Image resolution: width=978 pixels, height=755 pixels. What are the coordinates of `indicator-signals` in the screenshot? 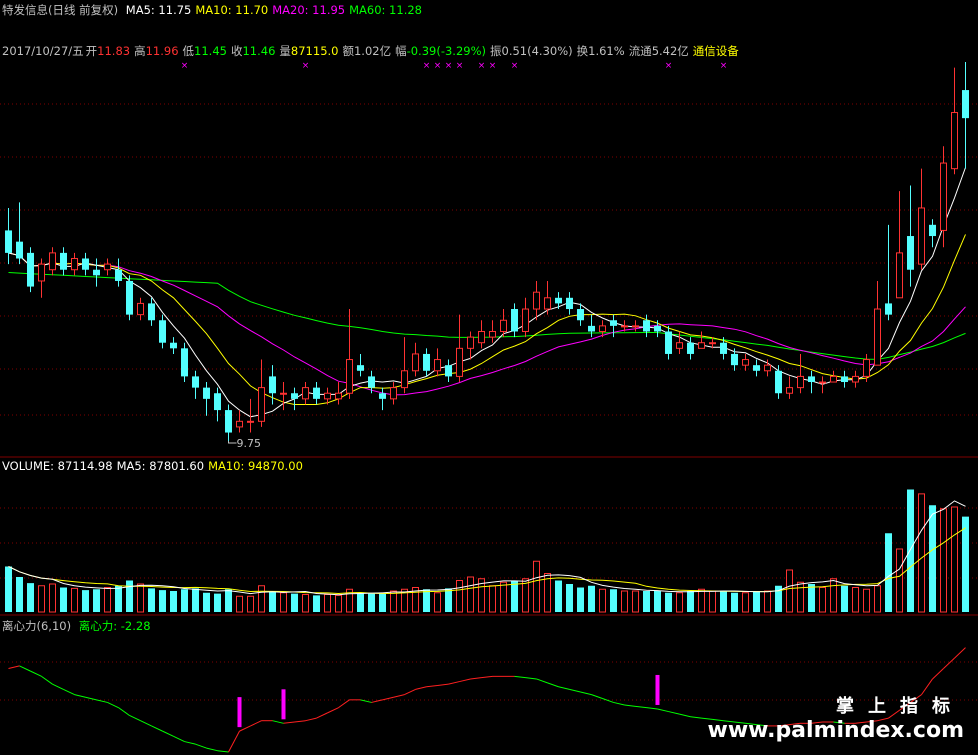 It's located at (448, 701).